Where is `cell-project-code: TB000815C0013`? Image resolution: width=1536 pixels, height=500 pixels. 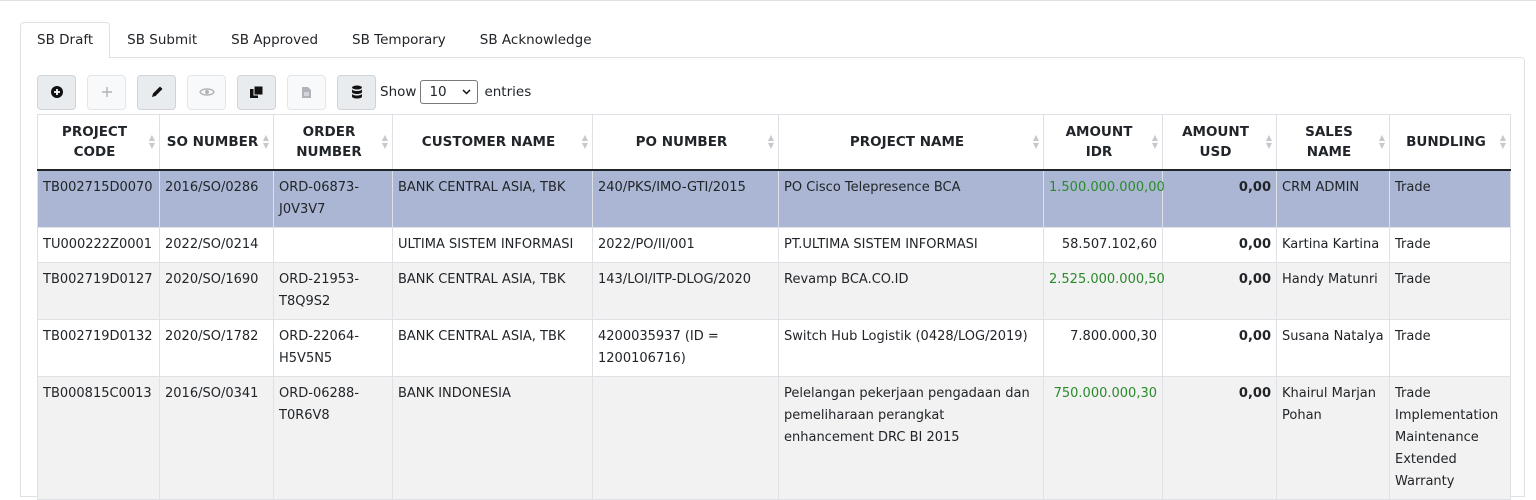 cell-project-code: TB000815C0013 is located at coordinates (98, 438).